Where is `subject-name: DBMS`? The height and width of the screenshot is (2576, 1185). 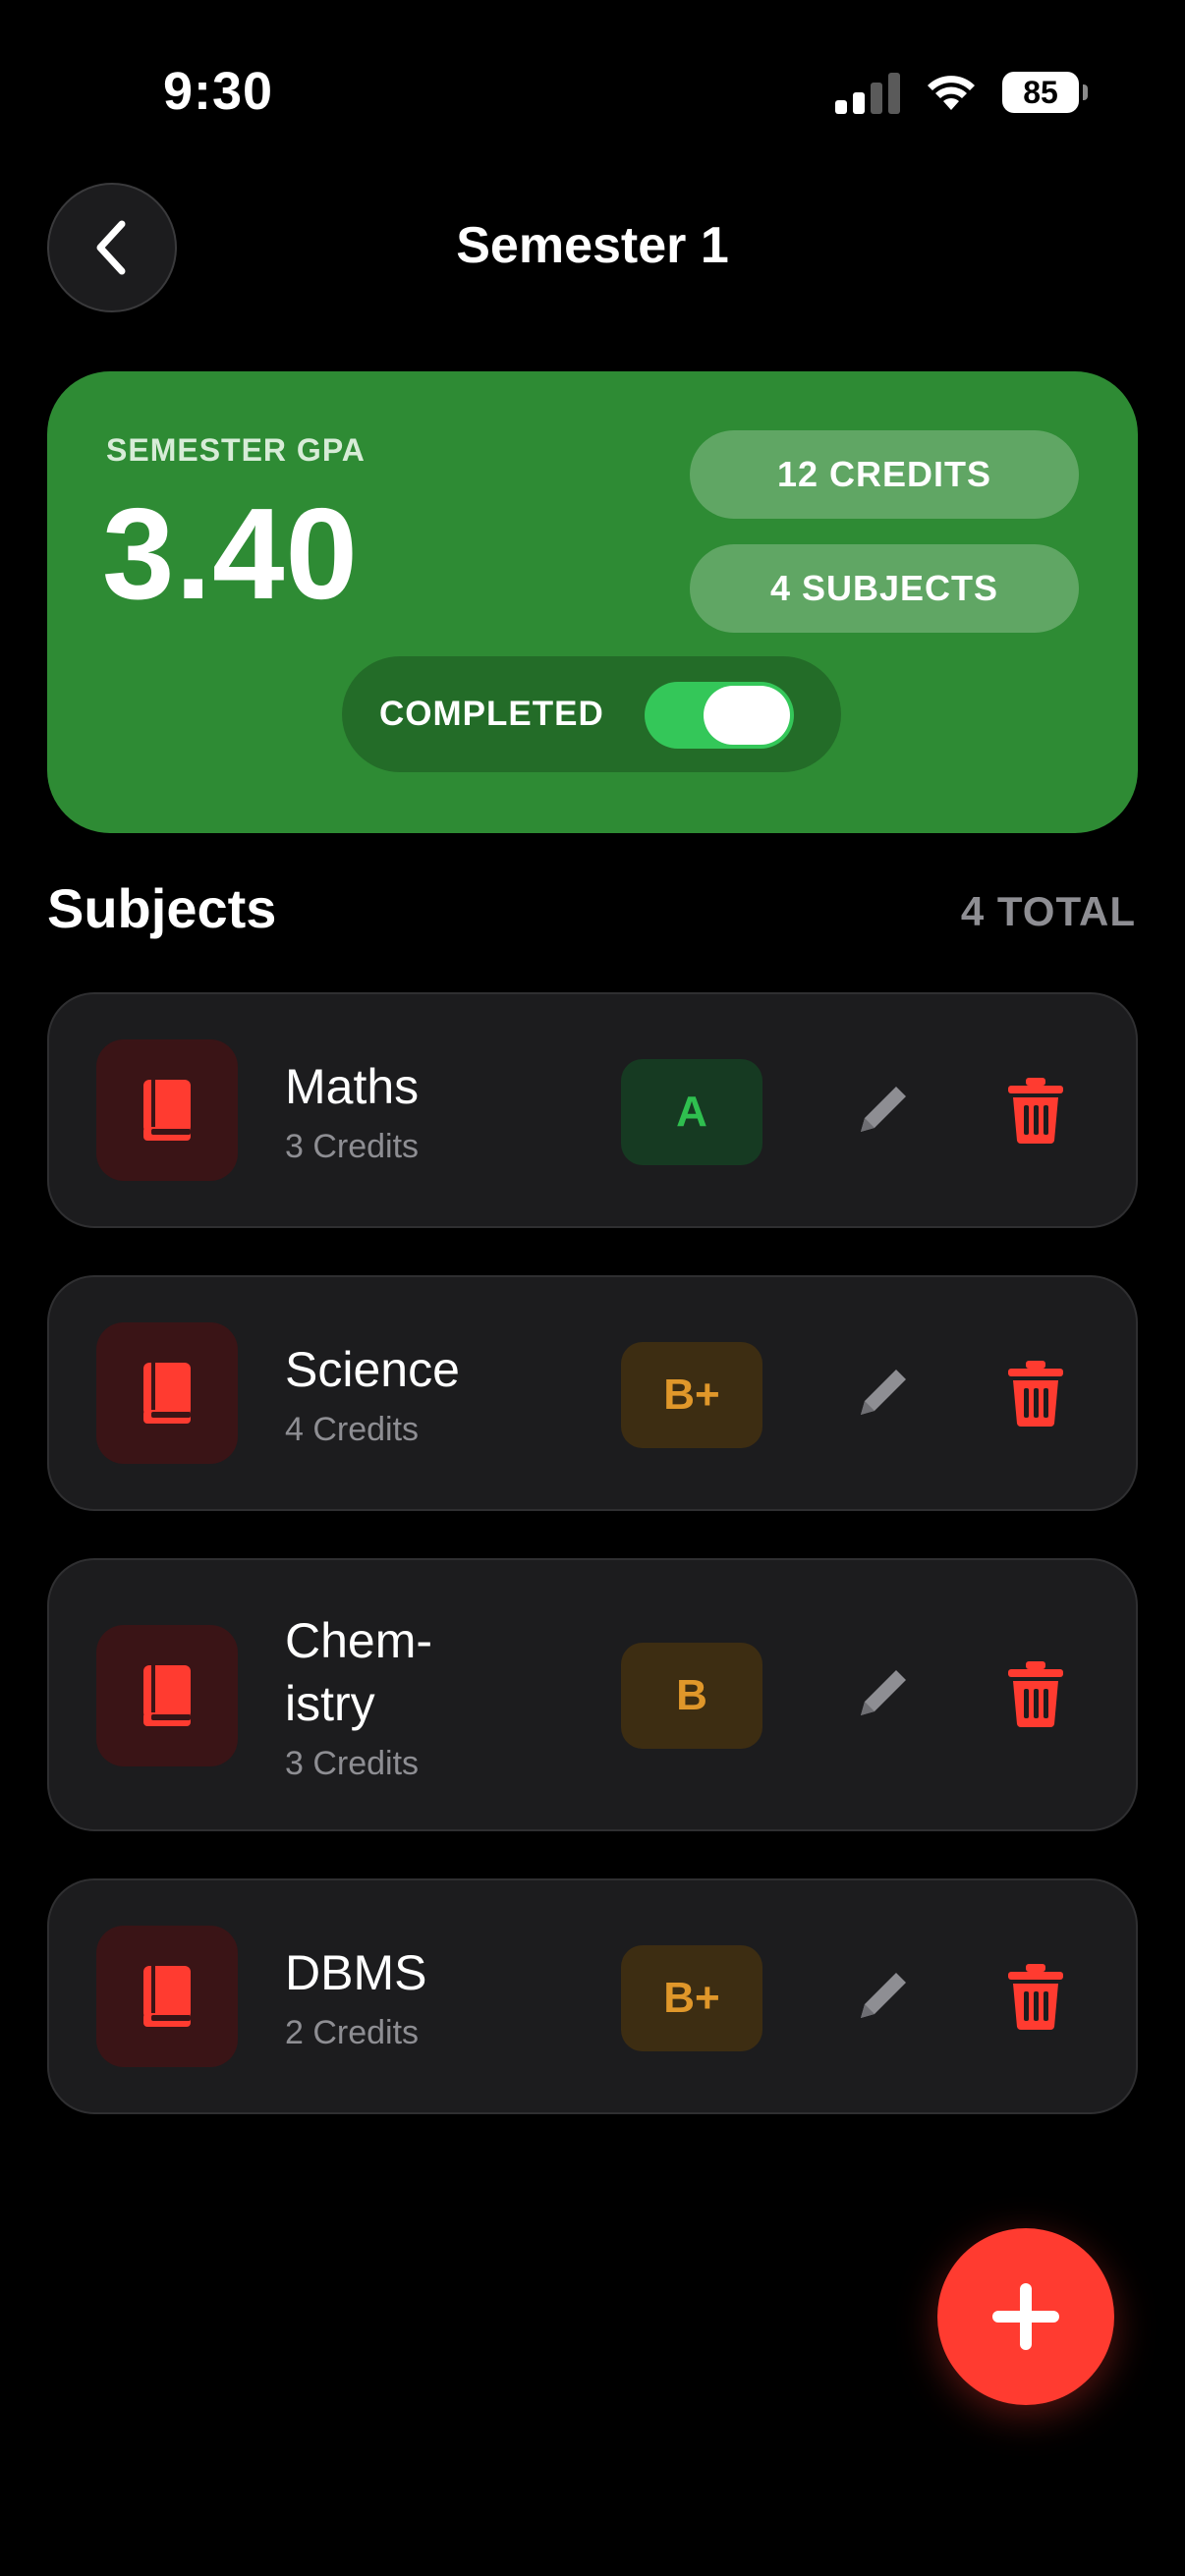 subject-name: DBMS is located at coordinates (356, 1972).